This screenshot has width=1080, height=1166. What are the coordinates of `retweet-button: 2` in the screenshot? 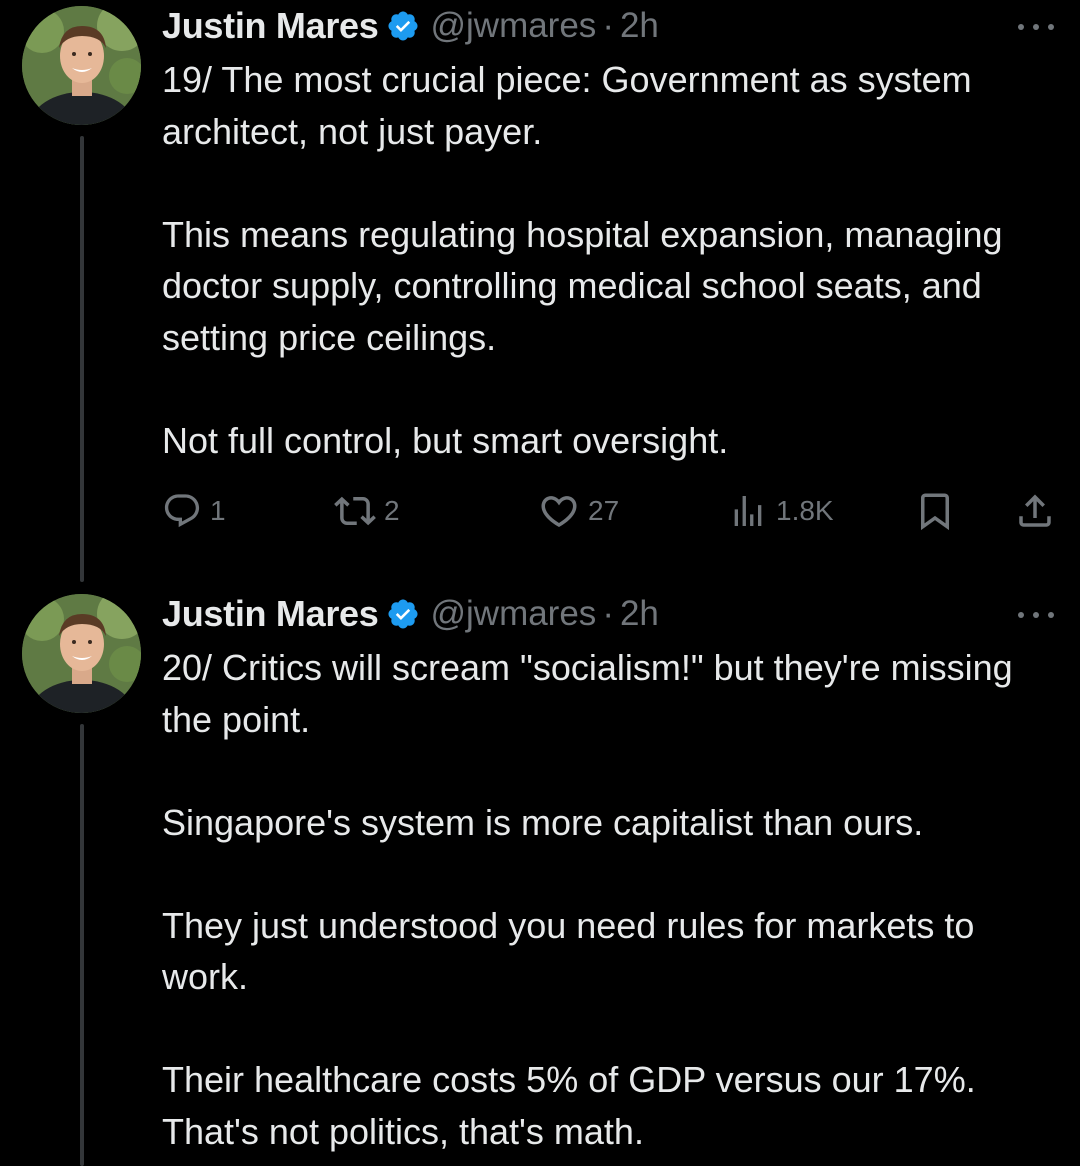 It's located at (367, 511).